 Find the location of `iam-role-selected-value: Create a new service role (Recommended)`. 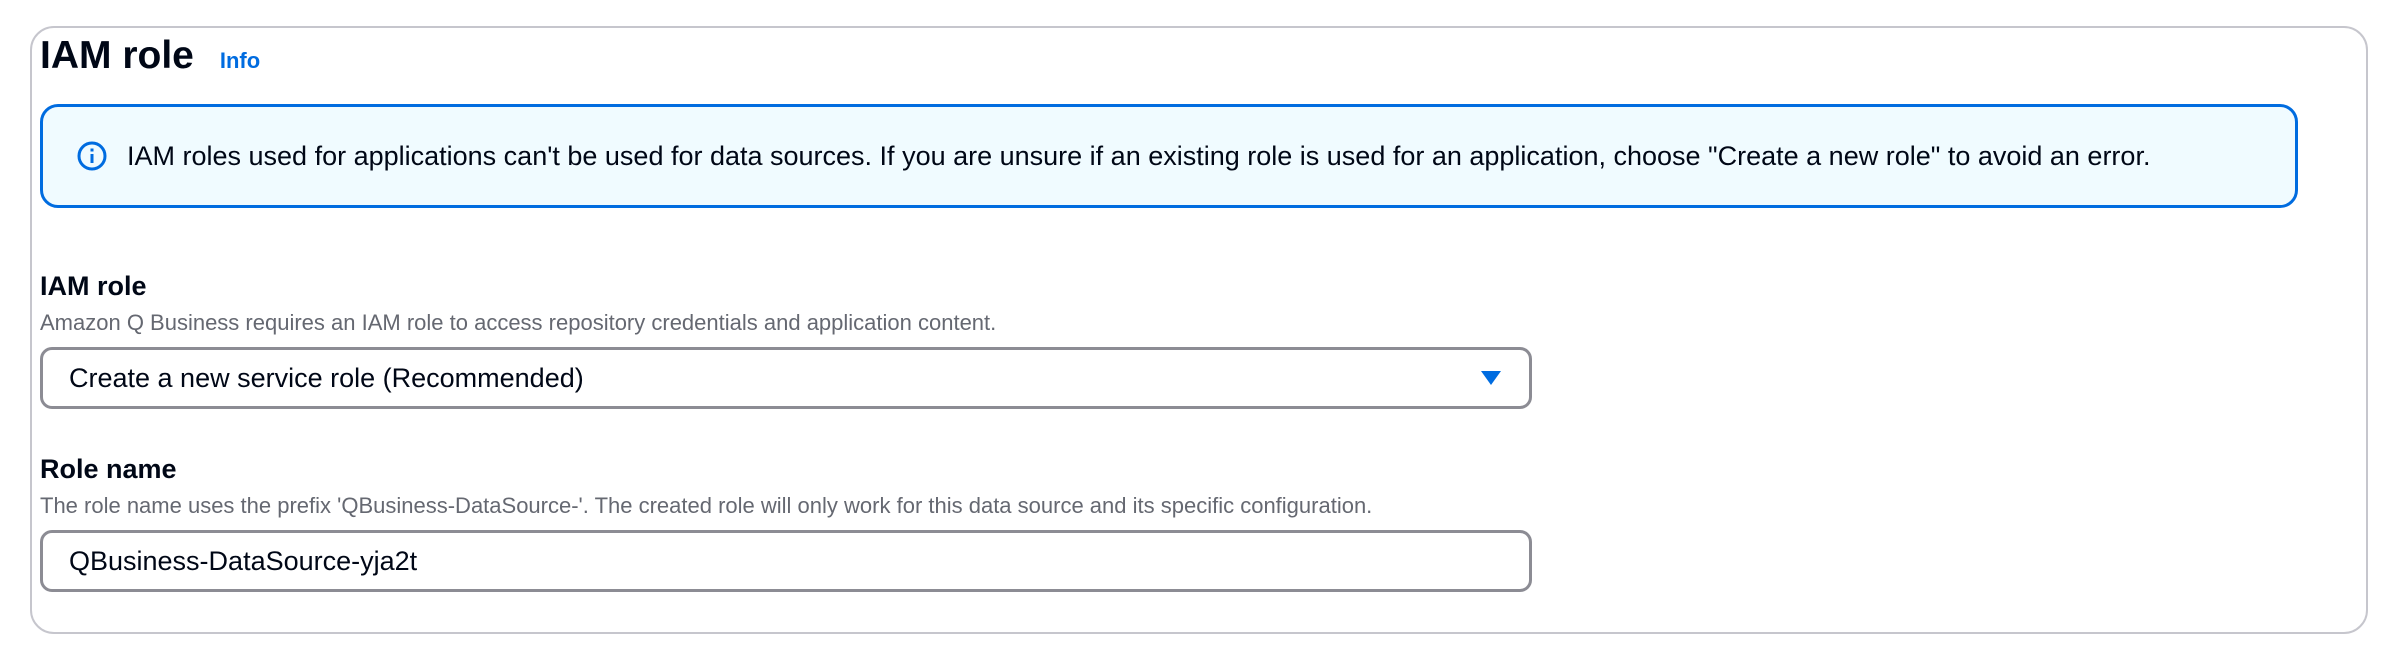

iam-role-selected-value: Create a new service role (Recommended) is located at coordinates (326, 377).